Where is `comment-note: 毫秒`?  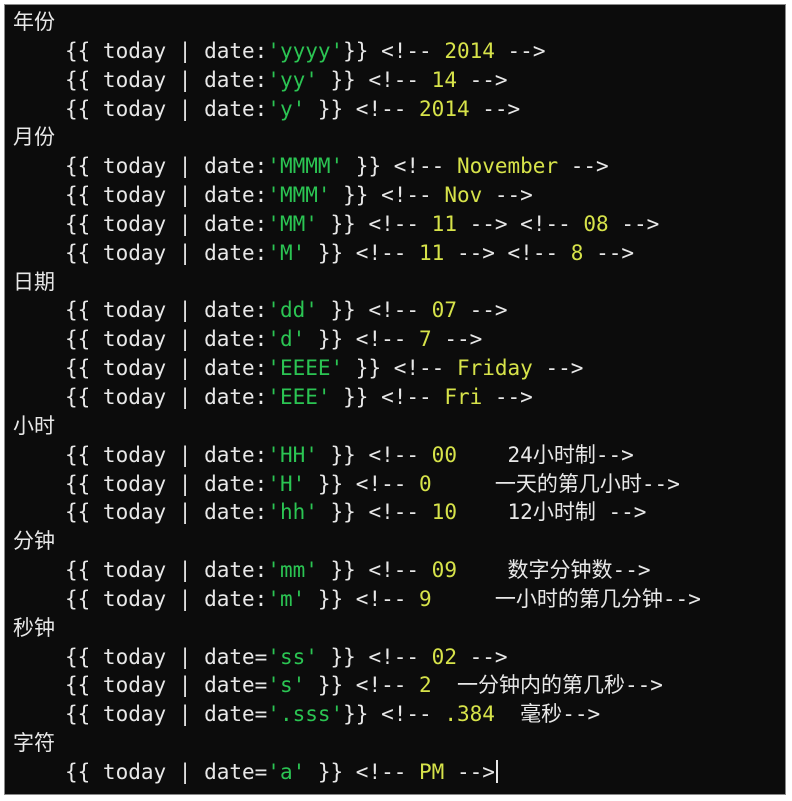 comment-note: 毫秒 is located at coordinates (528, 714).